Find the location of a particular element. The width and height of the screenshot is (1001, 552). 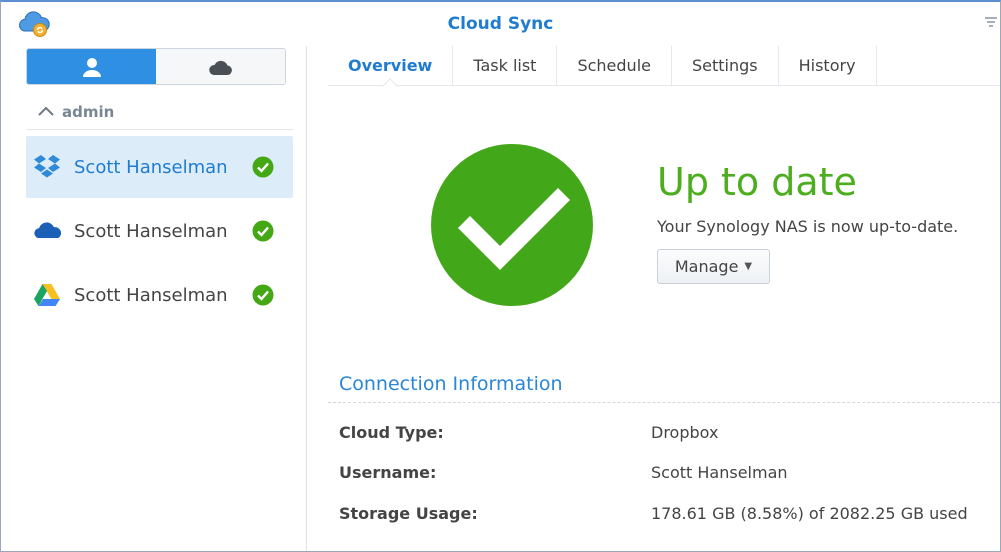

user-icon is located at coordinates (91, 67).